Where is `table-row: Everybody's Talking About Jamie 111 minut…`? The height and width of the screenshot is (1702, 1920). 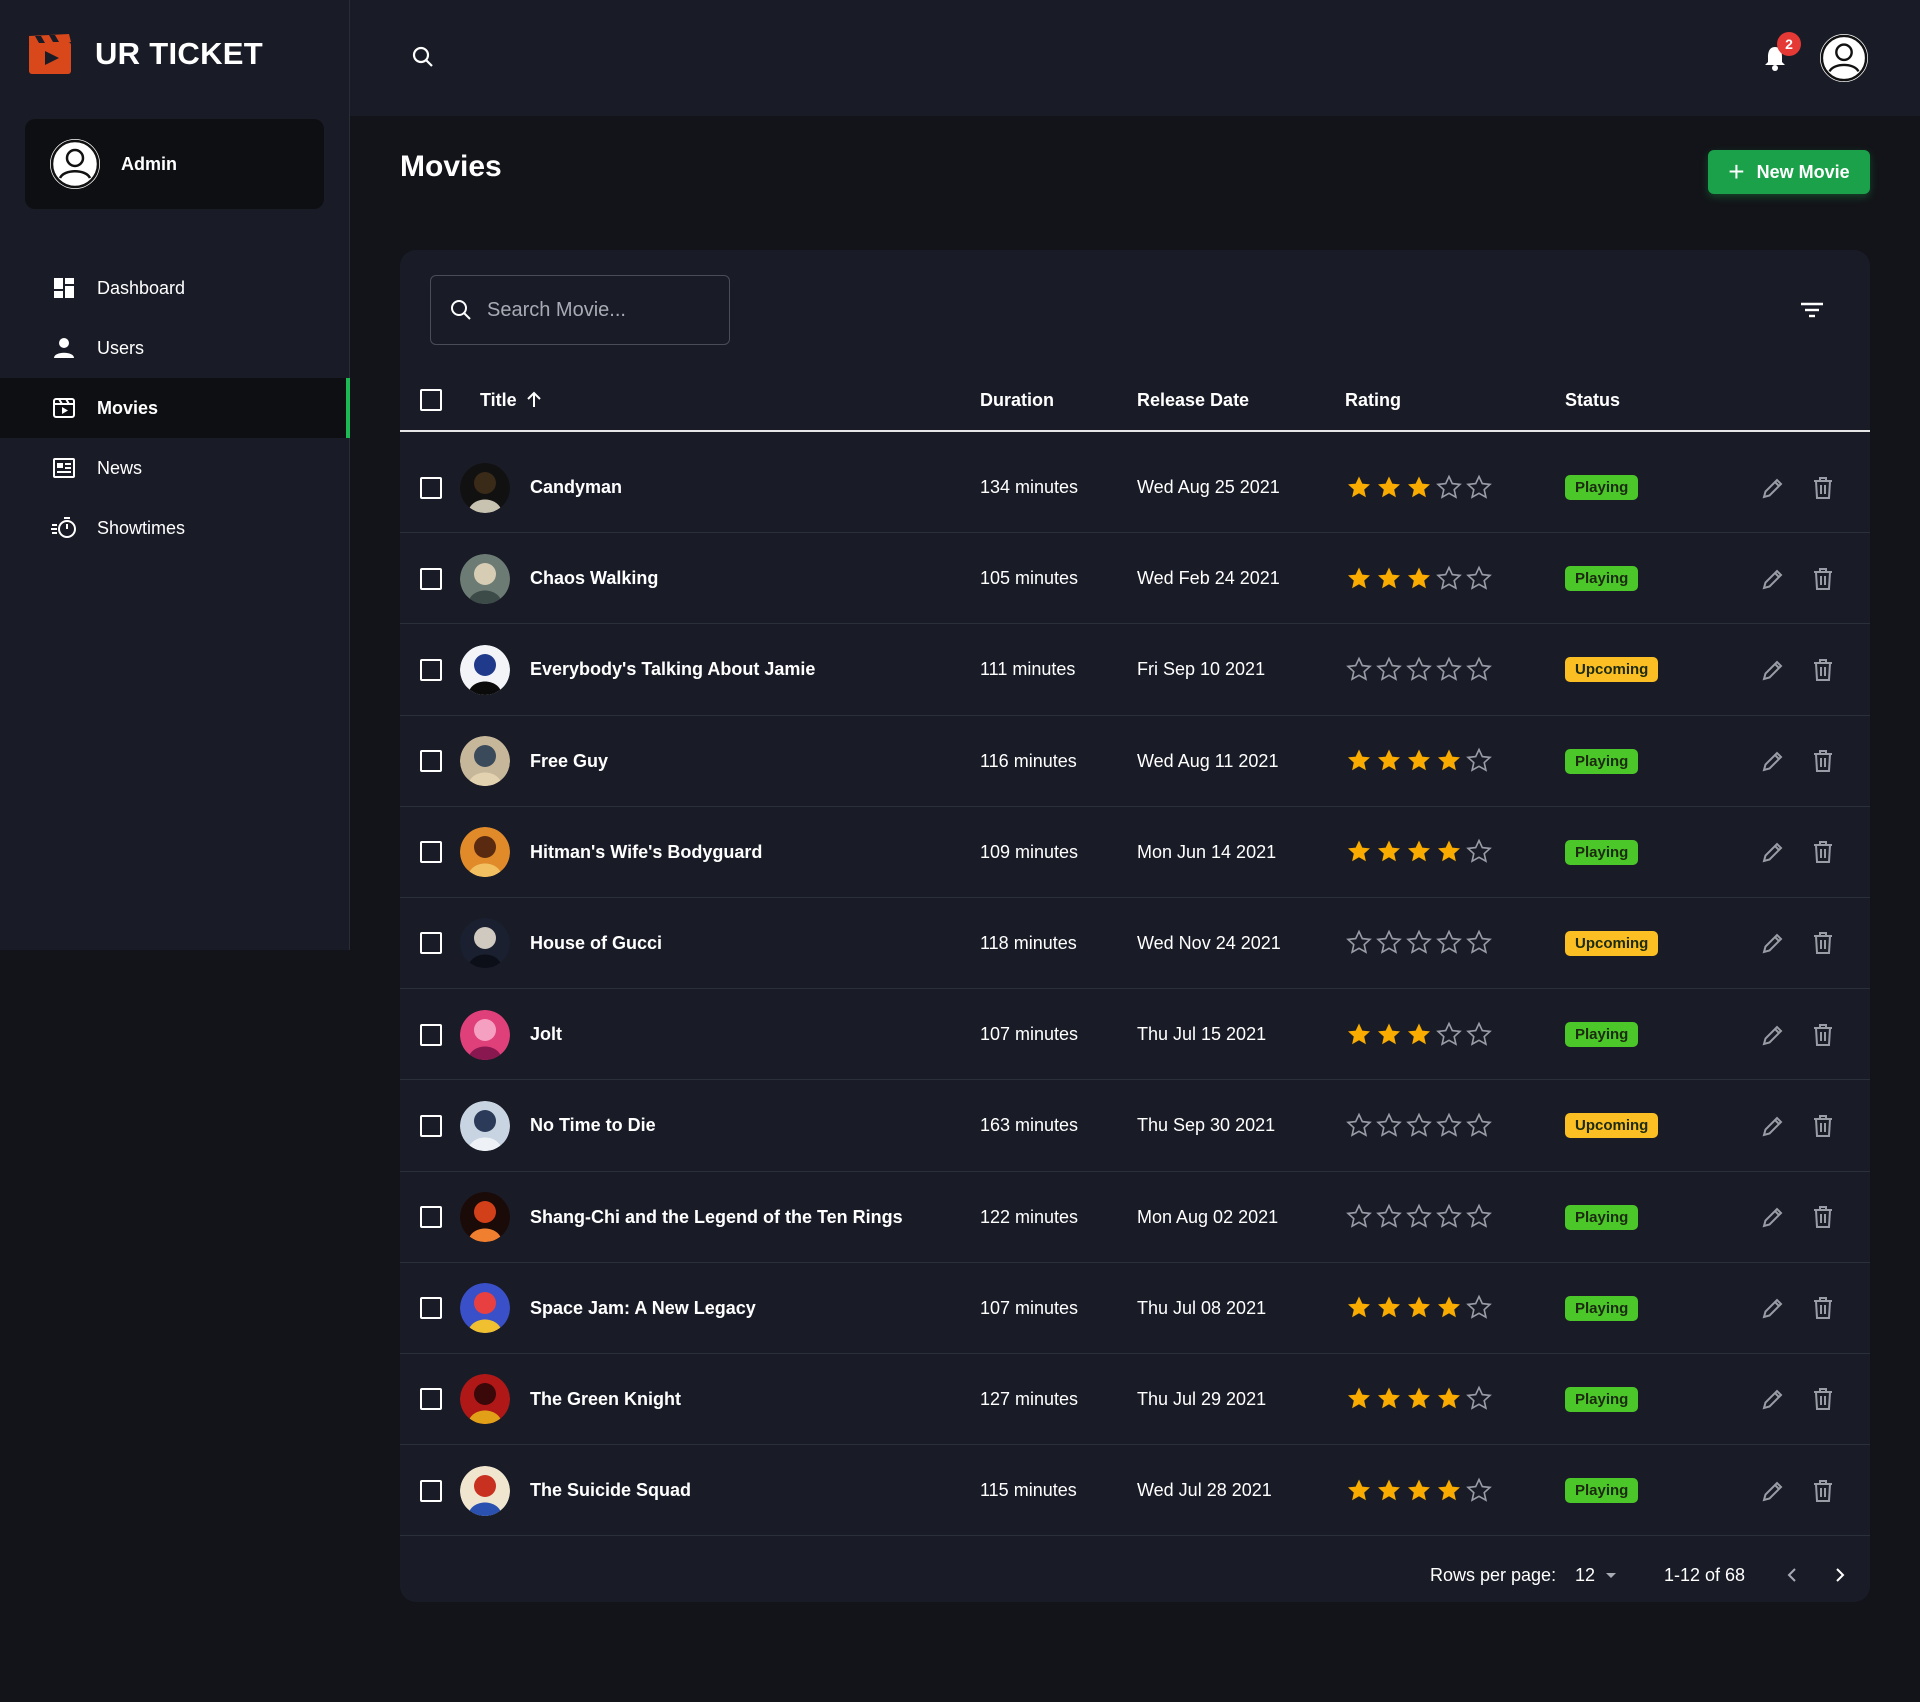
table-row: Everybody's Talking About Jamie 111 minut… is located at coordinates (1135, 670).